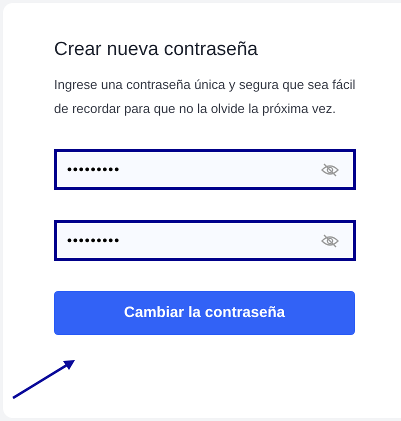  Describe the element at coordinates (156, 50) in the screenshot. I see `heading: Crear nueva contraseña` at that location.